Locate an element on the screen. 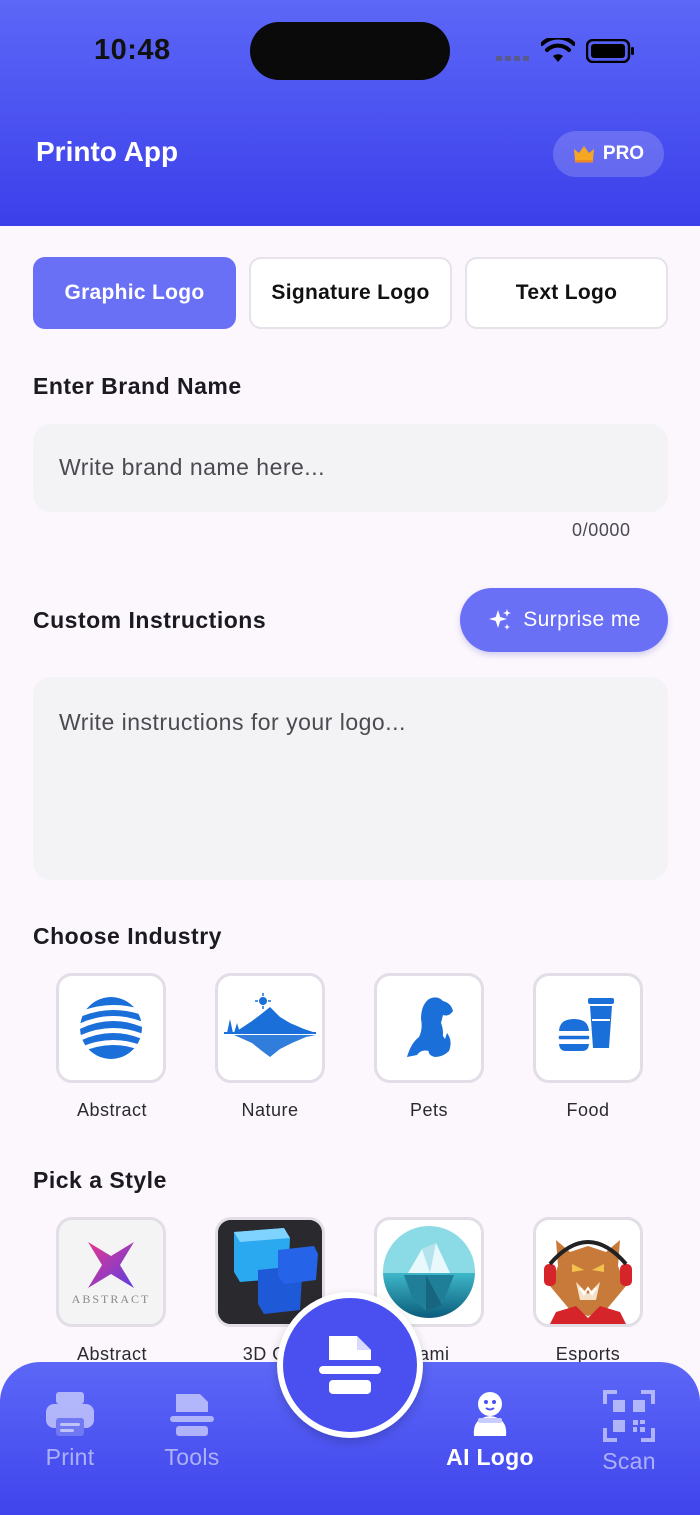 The width and height of the screenshot is (700, 1515). pro-button: PRO is located at coordinates (608, 154).